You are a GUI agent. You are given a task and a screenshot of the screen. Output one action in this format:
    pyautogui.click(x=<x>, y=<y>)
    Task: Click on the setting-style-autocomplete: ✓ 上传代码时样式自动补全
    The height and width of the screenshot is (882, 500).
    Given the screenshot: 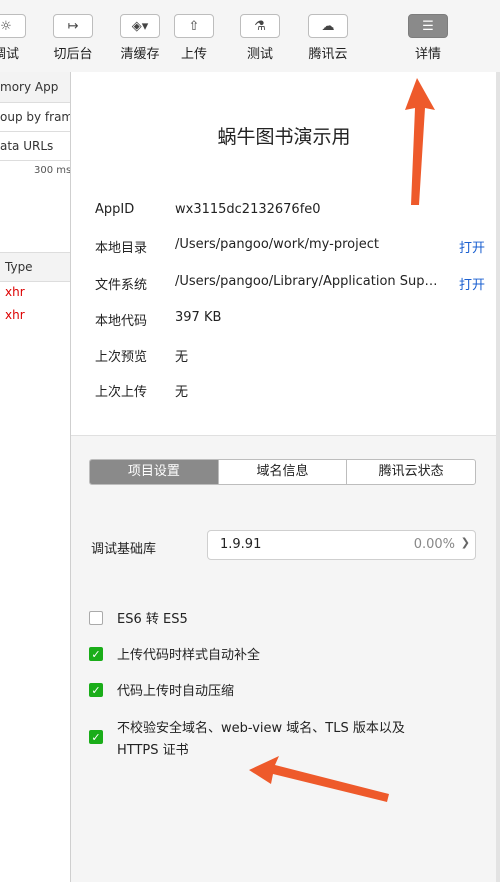 What is the action you would take?
    pyautogui.click(x=284, y=656)
    